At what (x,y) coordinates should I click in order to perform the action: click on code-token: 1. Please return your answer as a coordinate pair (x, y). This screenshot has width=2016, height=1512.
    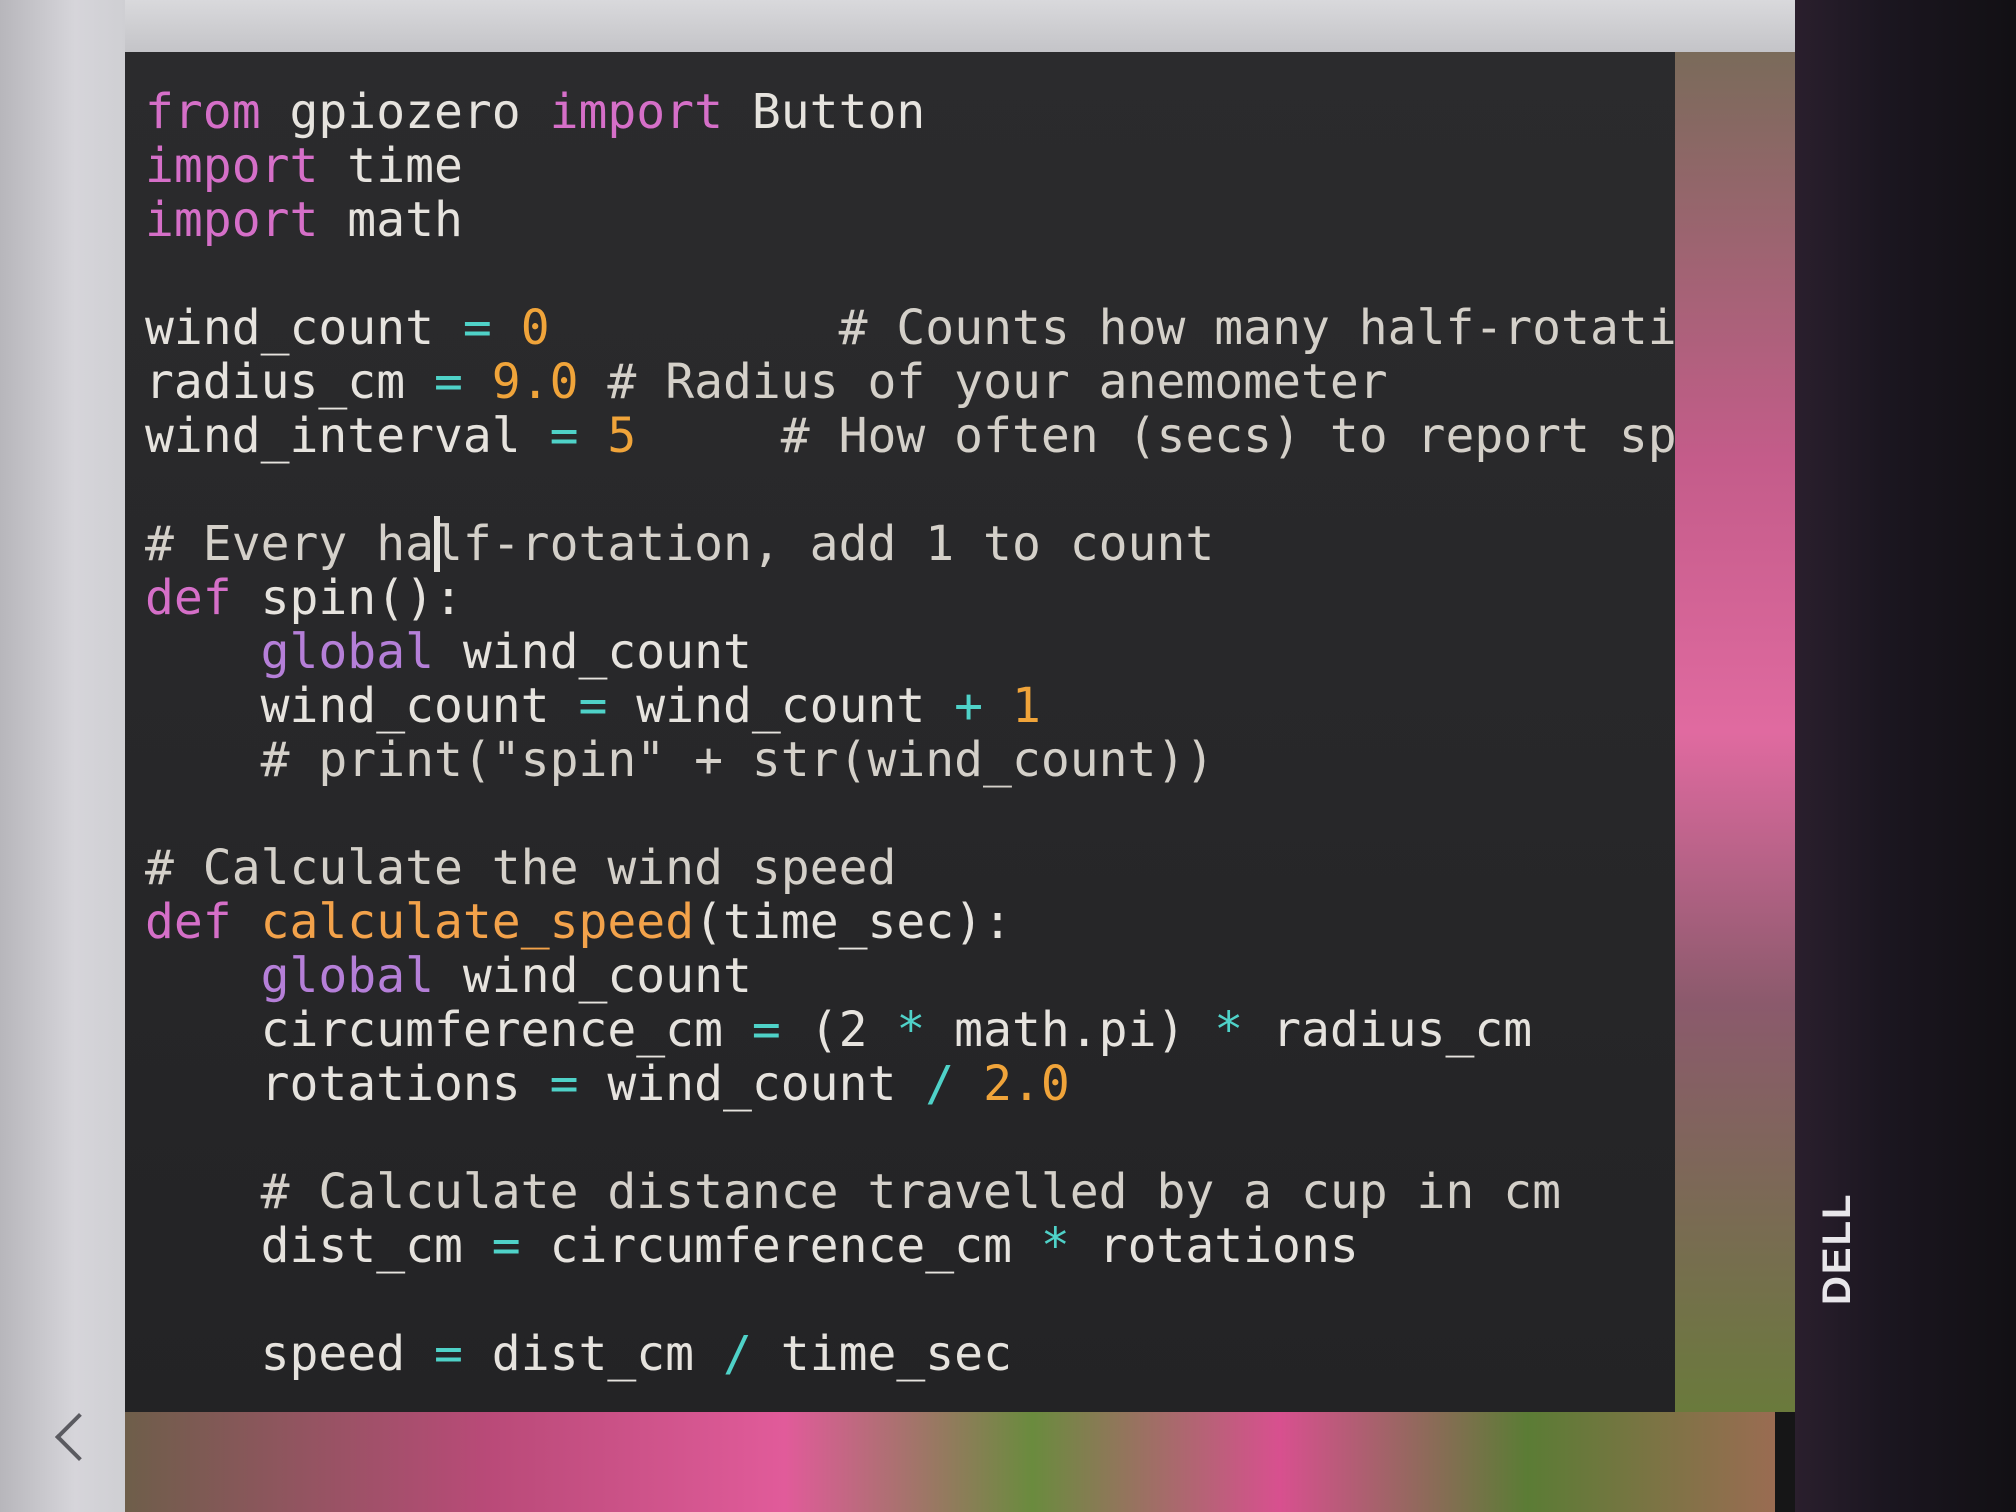
    Looking at the image, I should click on (1026, 706).